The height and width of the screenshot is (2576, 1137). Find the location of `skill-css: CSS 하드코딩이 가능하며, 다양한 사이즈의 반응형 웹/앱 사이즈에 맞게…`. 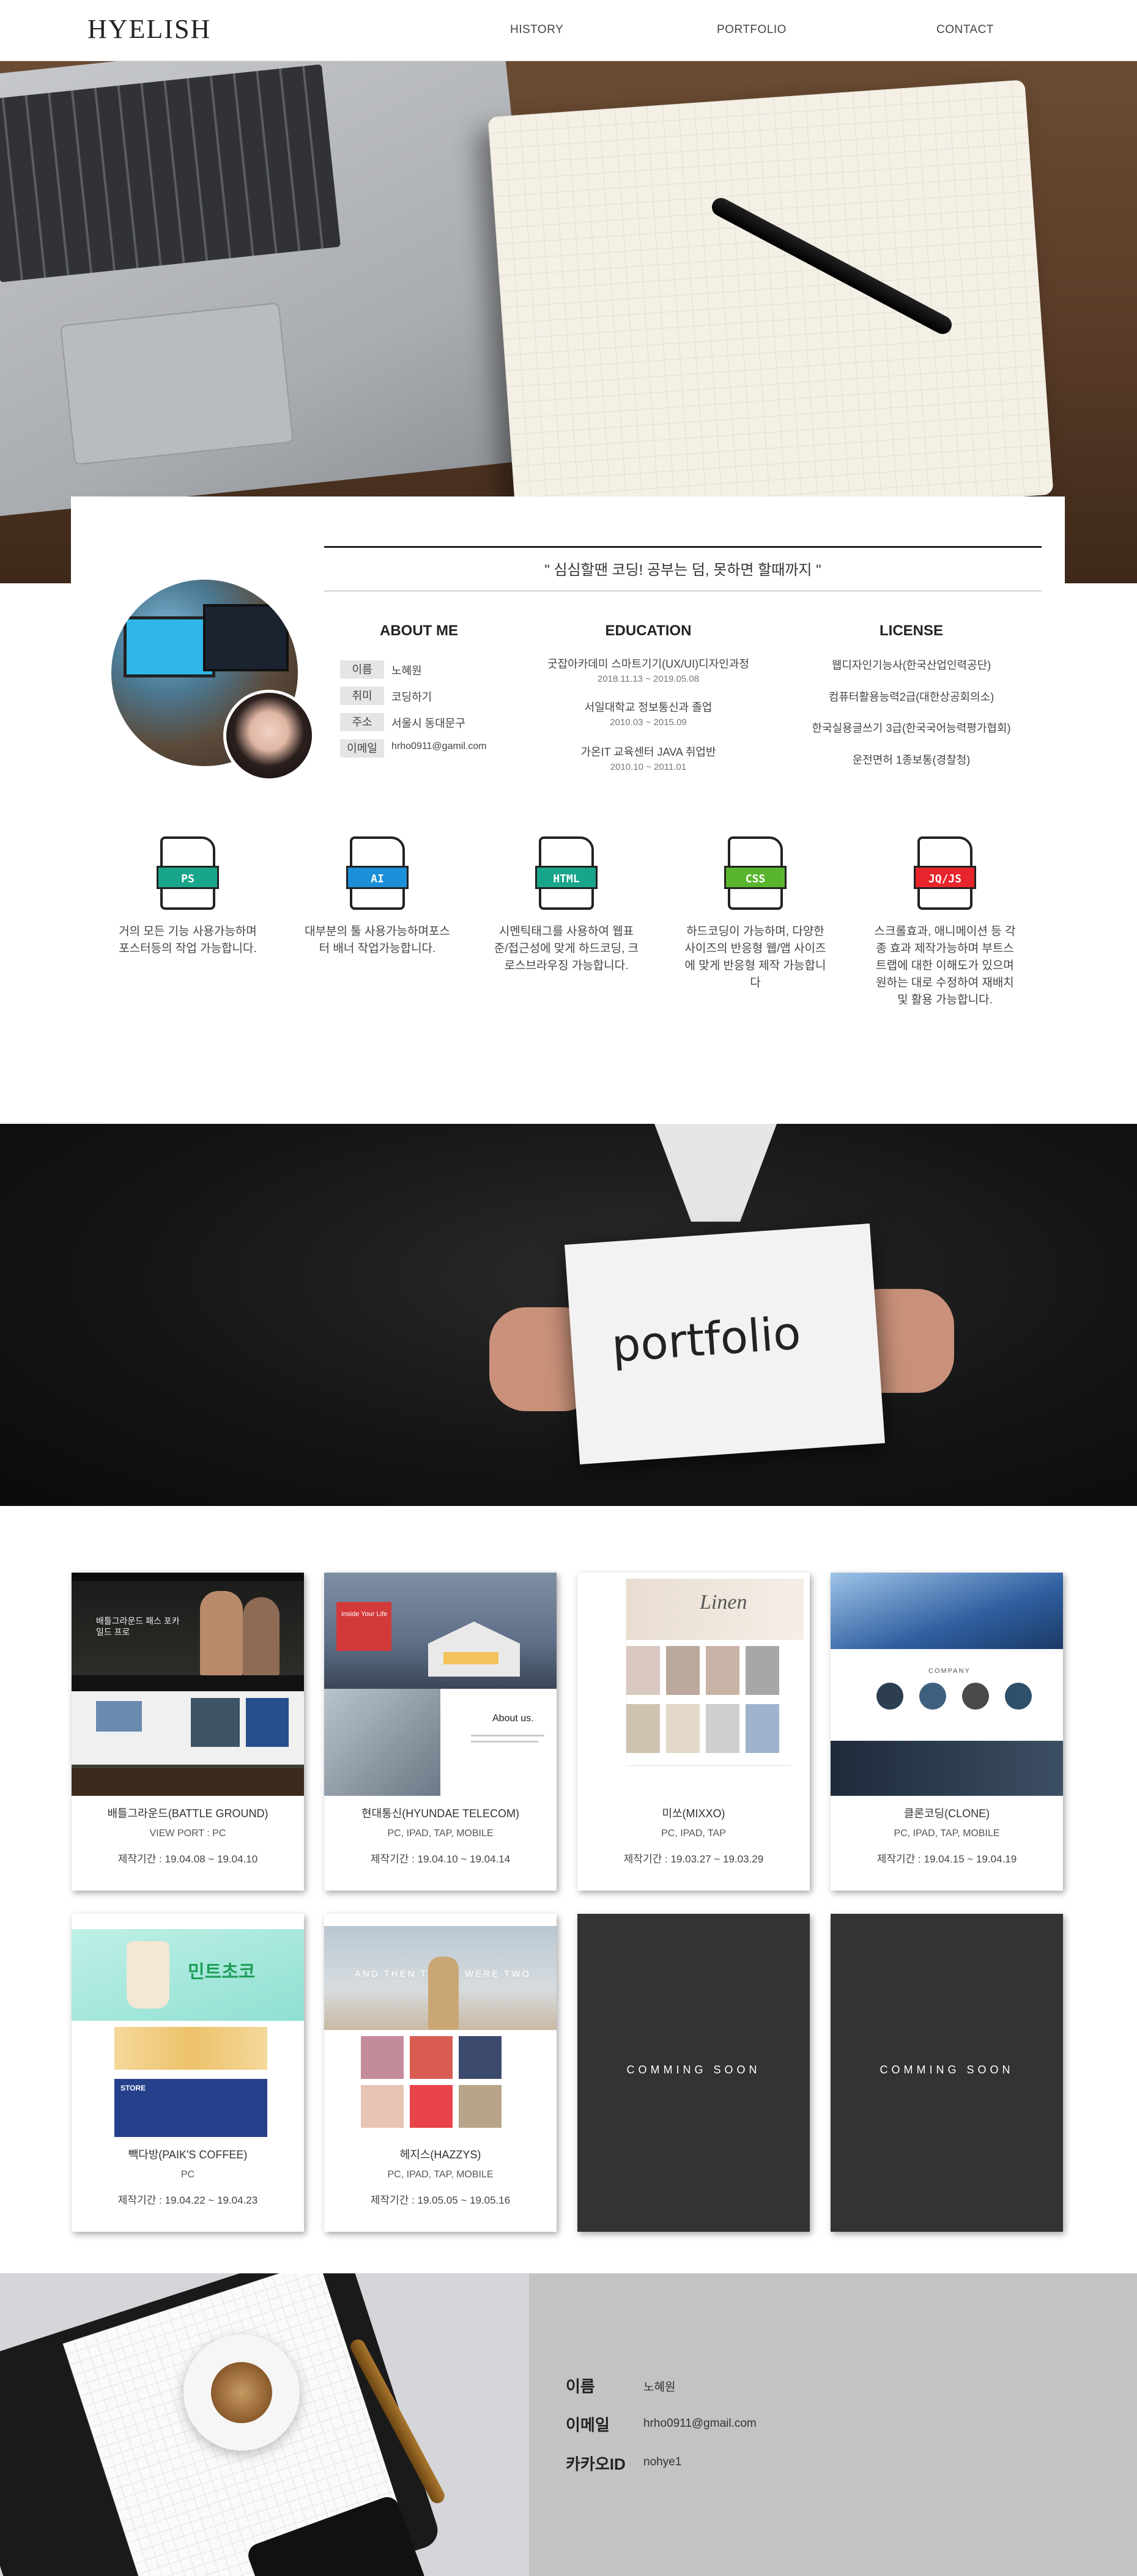

skill-css: CSS 하드코딩이 가능하며, 다양한 사이즈의 반응형 웹/앱 사이즈에 맞게… is located at coordinates (755, 914).